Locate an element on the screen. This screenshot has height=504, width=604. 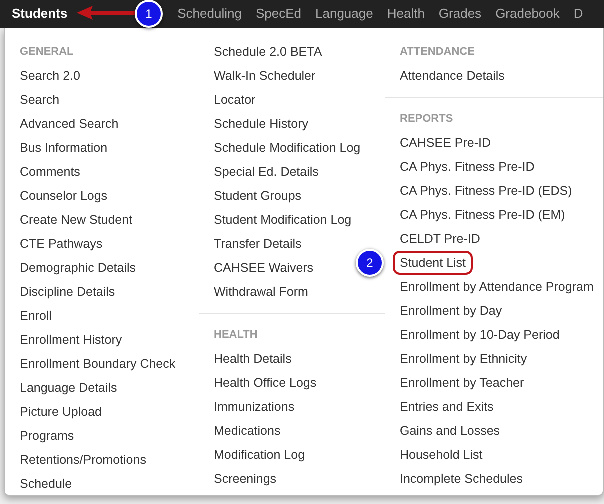
nav-tab: Health is located at coordinates (406, 14).